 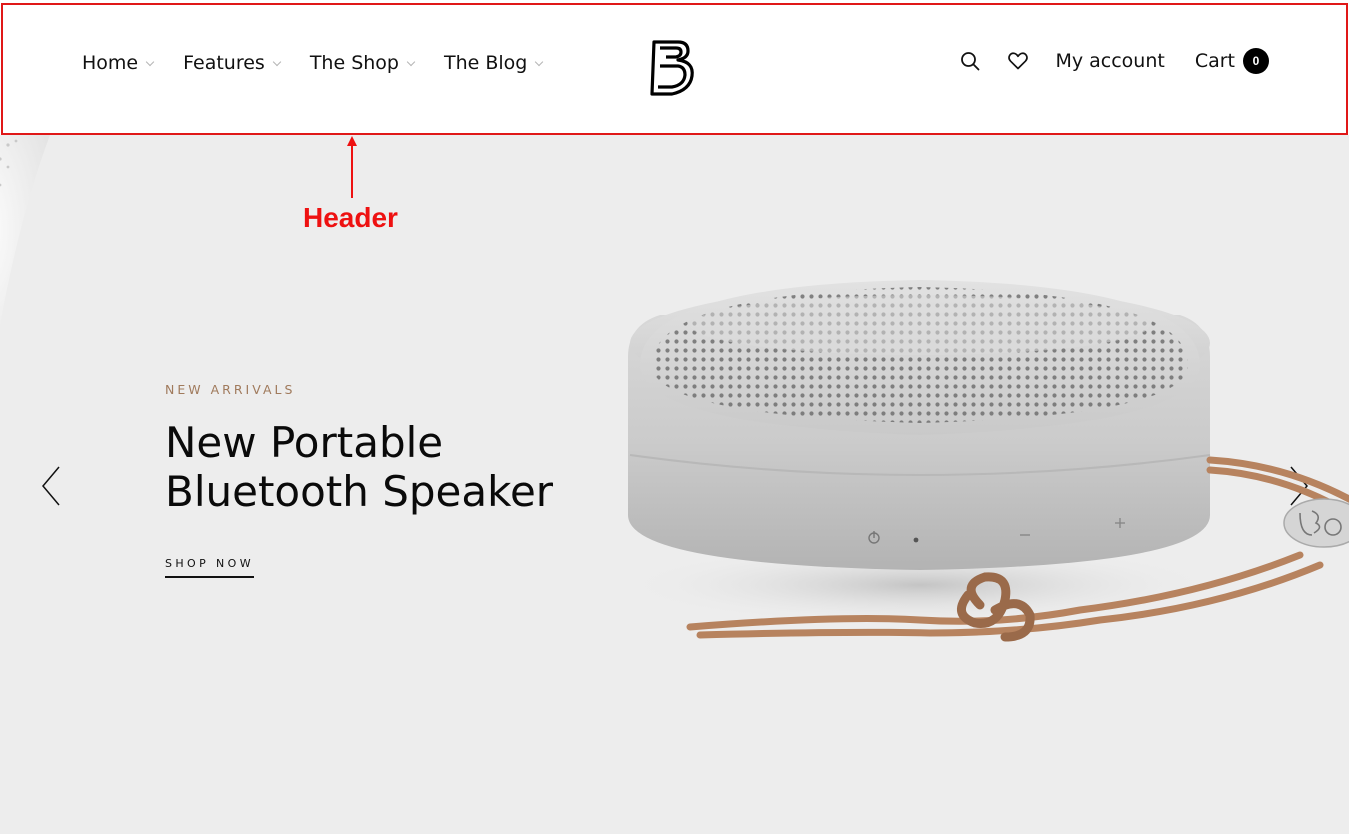 I want to click on speaker-edge-image, so click(x=25, y=230).